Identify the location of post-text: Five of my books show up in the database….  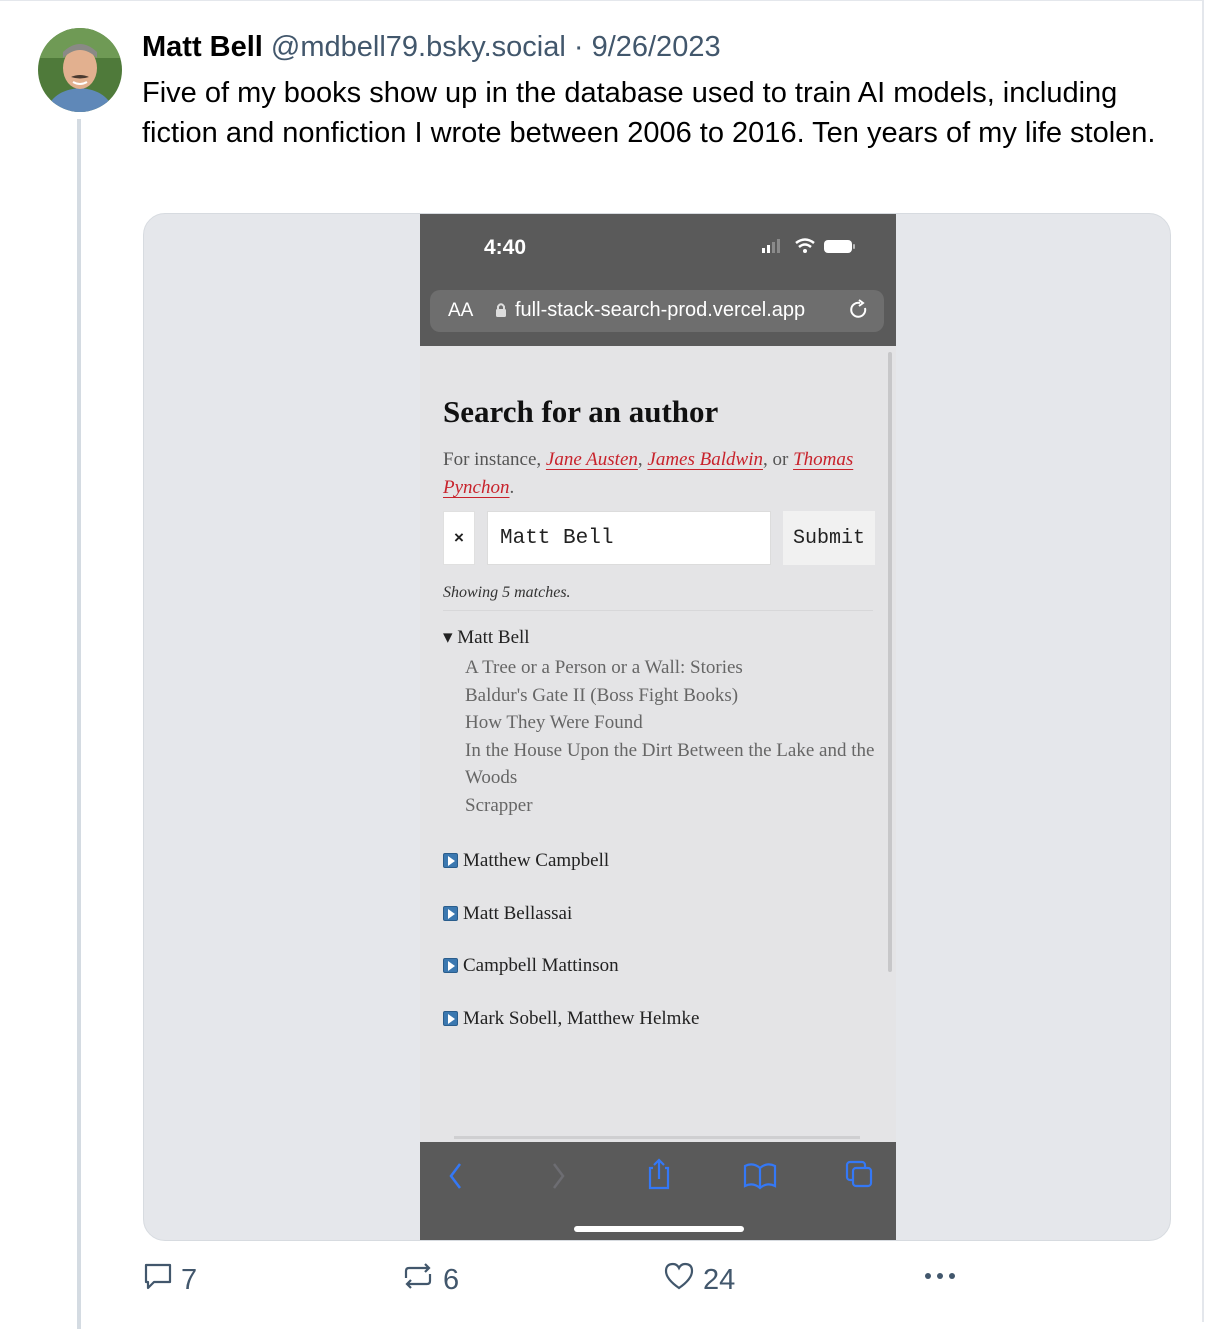
(649, 113).